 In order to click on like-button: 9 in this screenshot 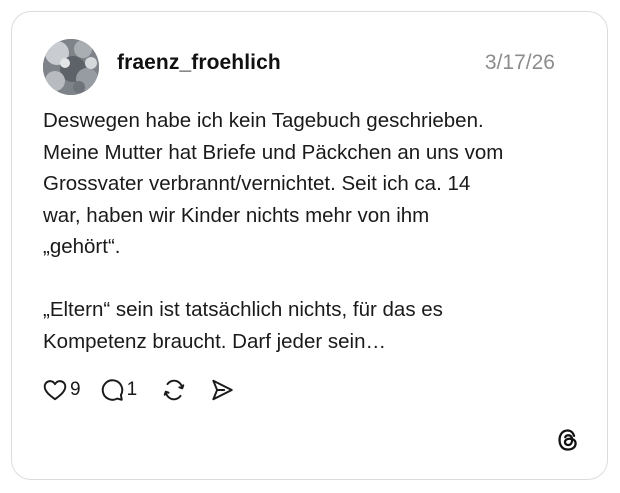, I will do `click(61, 390)`.